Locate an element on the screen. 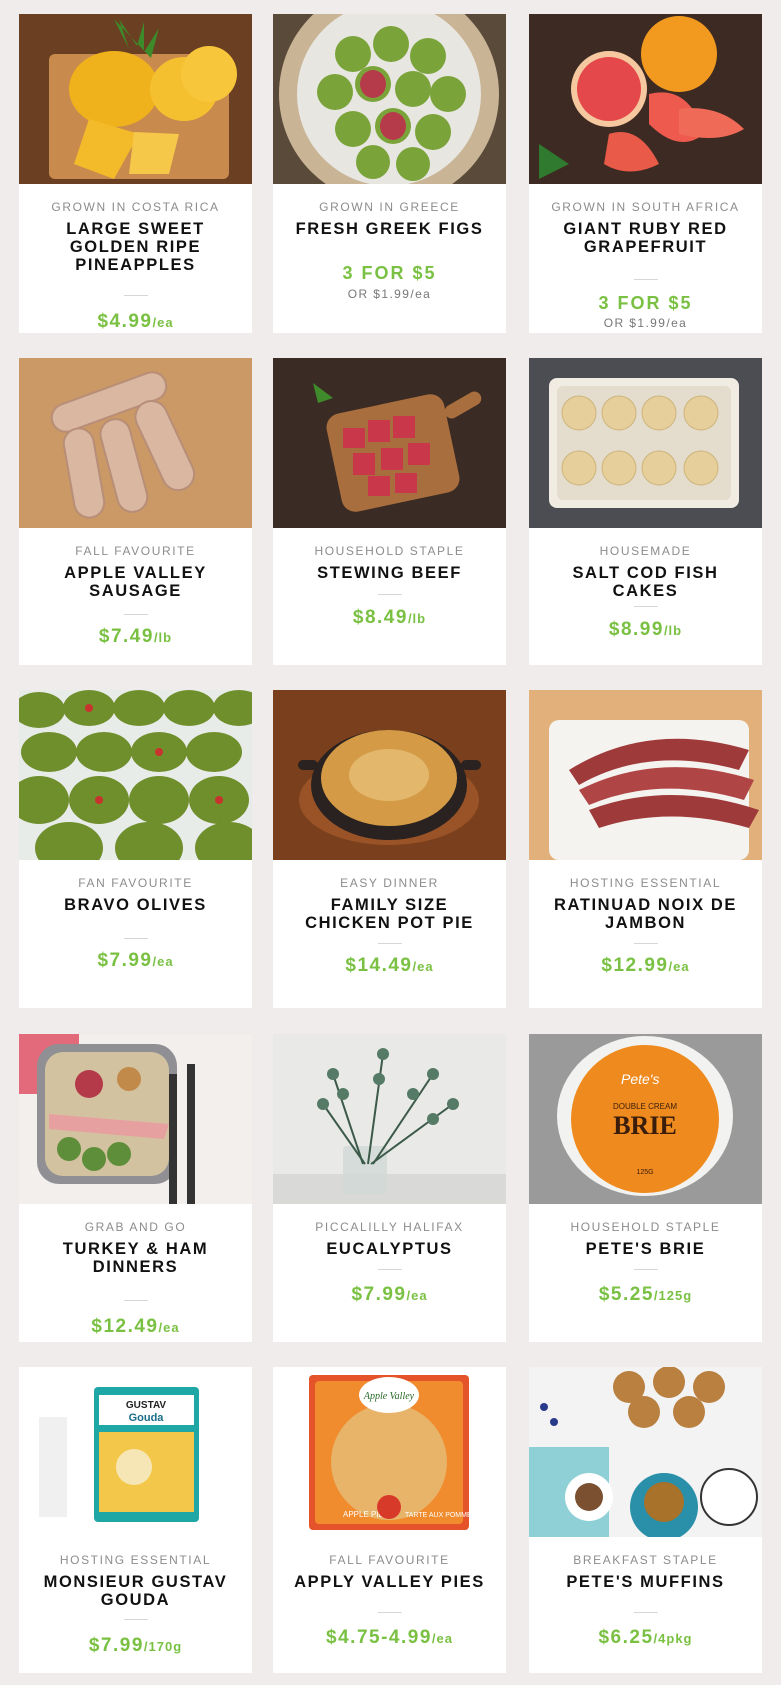 The width and height of the screenshot is (781, 1685). product-title: FRESH GREEK FIGS is located at coordinates (389, 229).